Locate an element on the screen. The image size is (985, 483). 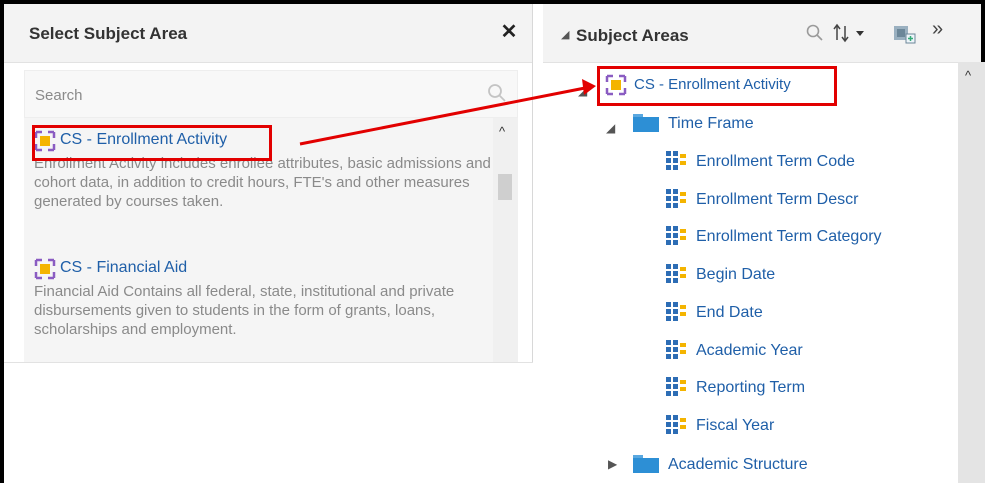
tree-column: Begin Date is located at coordinates (802, 275).